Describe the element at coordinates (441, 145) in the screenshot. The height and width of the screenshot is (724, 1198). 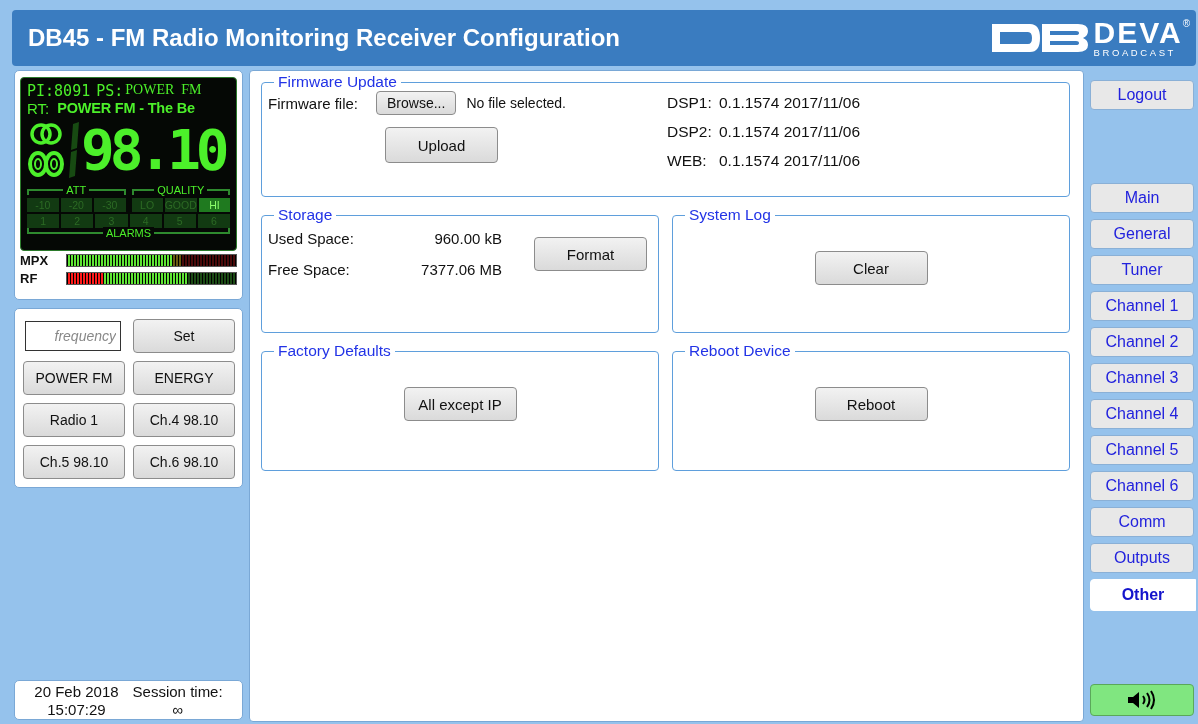
I see `upload-button: Upload` at that location.